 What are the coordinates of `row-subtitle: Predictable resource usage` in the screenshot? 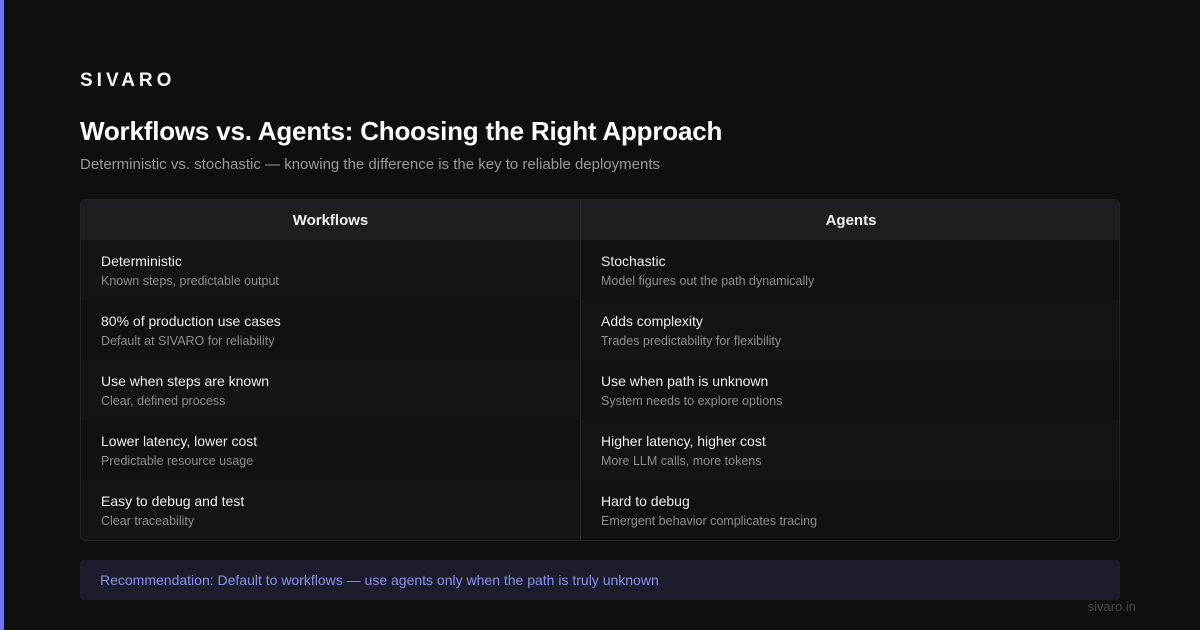 It's located at (177, 461).